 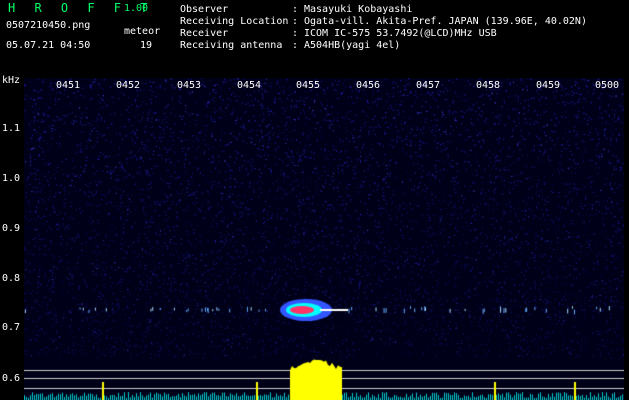 What do you see at coordinates (400, 33) in the screenshot?
I see `info-receiver-value: ICOM IC-575 53.7492(@LCD)MHz USB` at bounding box center [400, 33].